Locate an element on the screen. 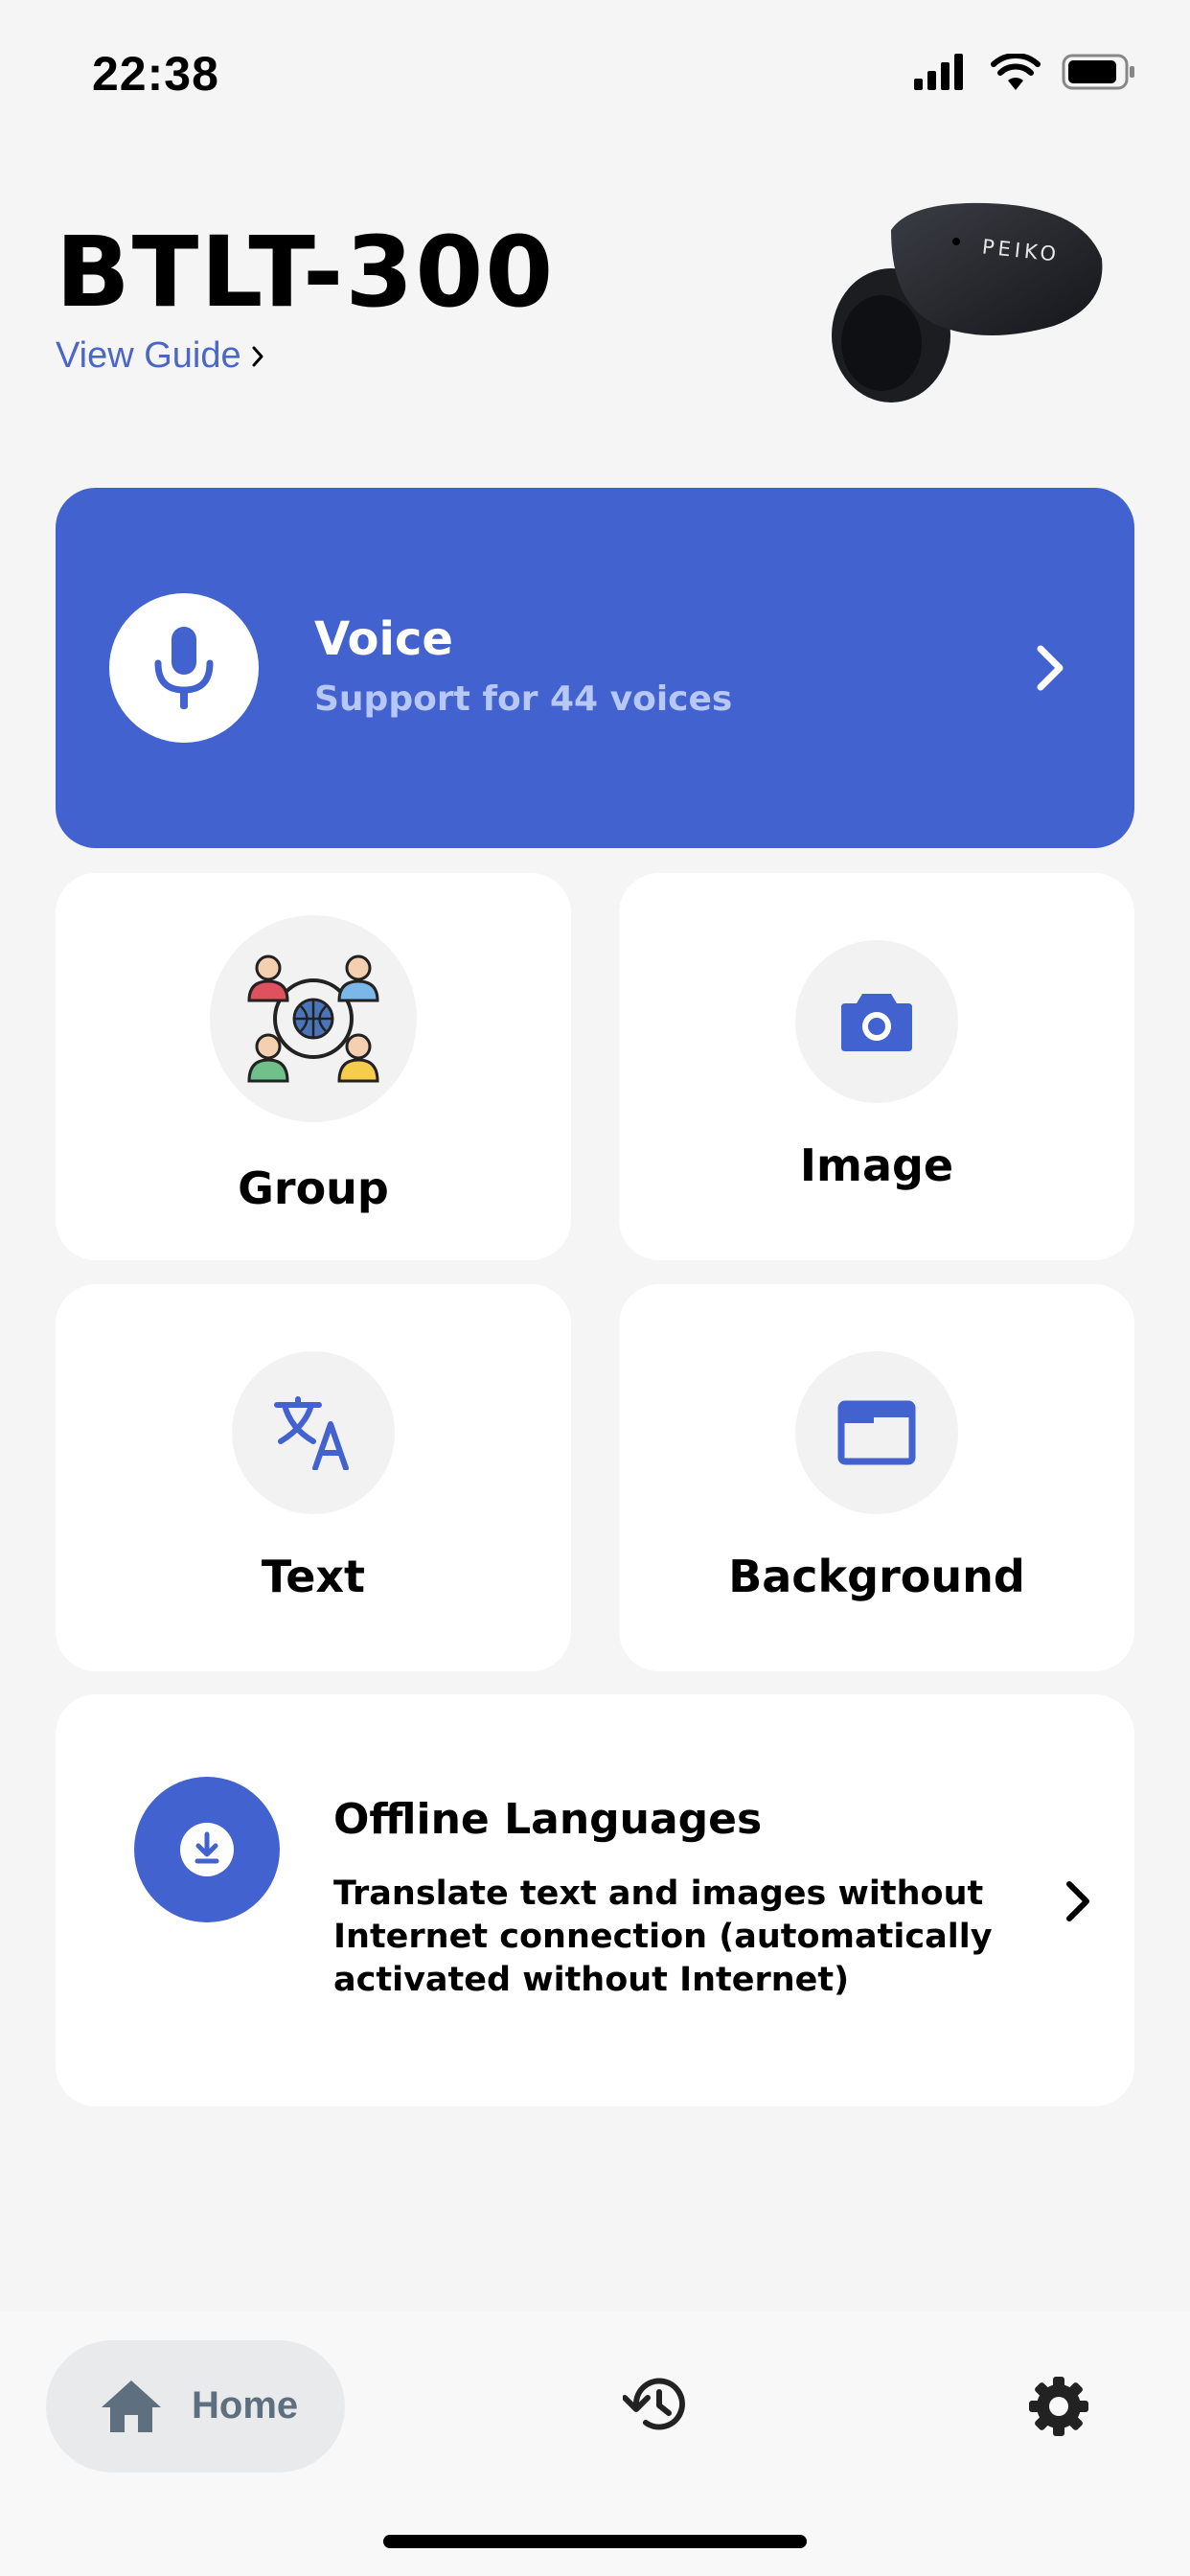 The image size is (1190, 2576). view-guide-label: View Guide is located at coordinates (148, 355).